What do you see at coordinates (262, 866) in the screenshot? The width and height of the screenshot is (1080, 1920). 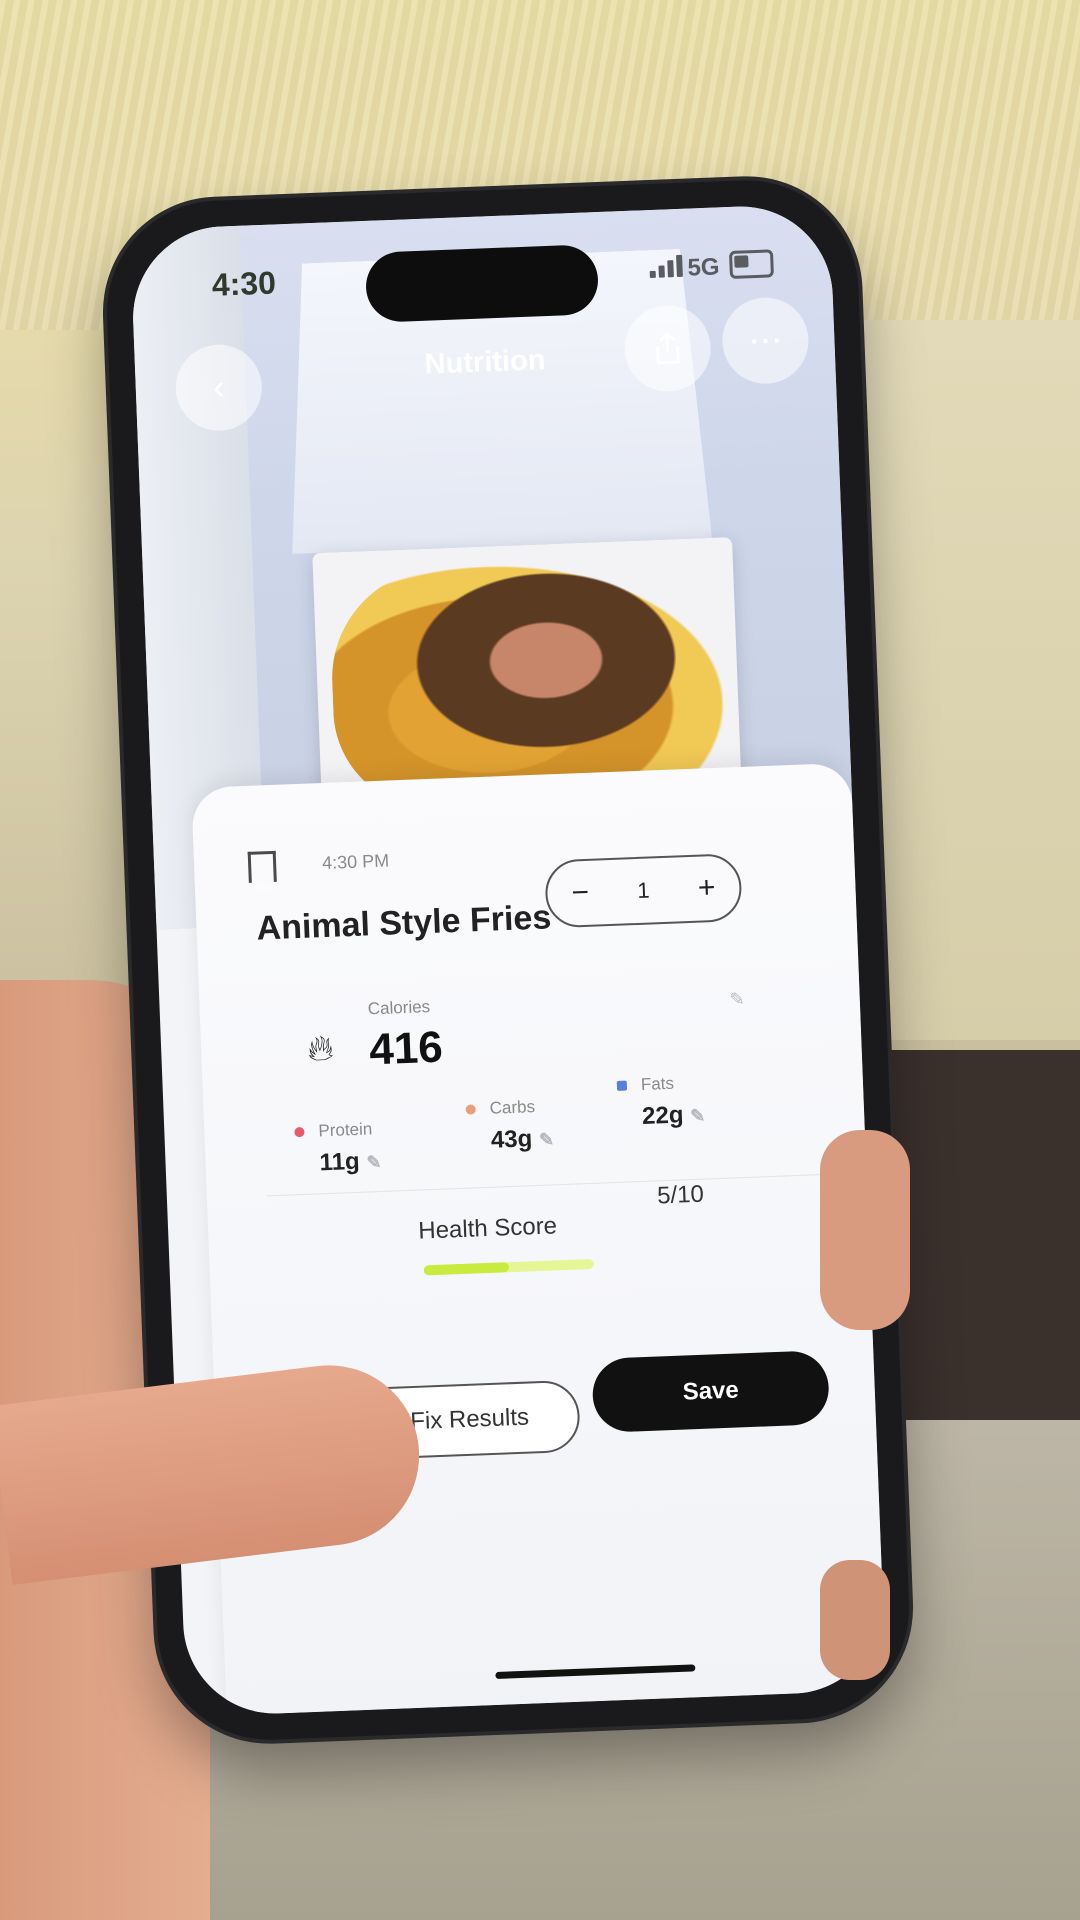 I see `bookmark-icon` at bounding box center [262, 866].